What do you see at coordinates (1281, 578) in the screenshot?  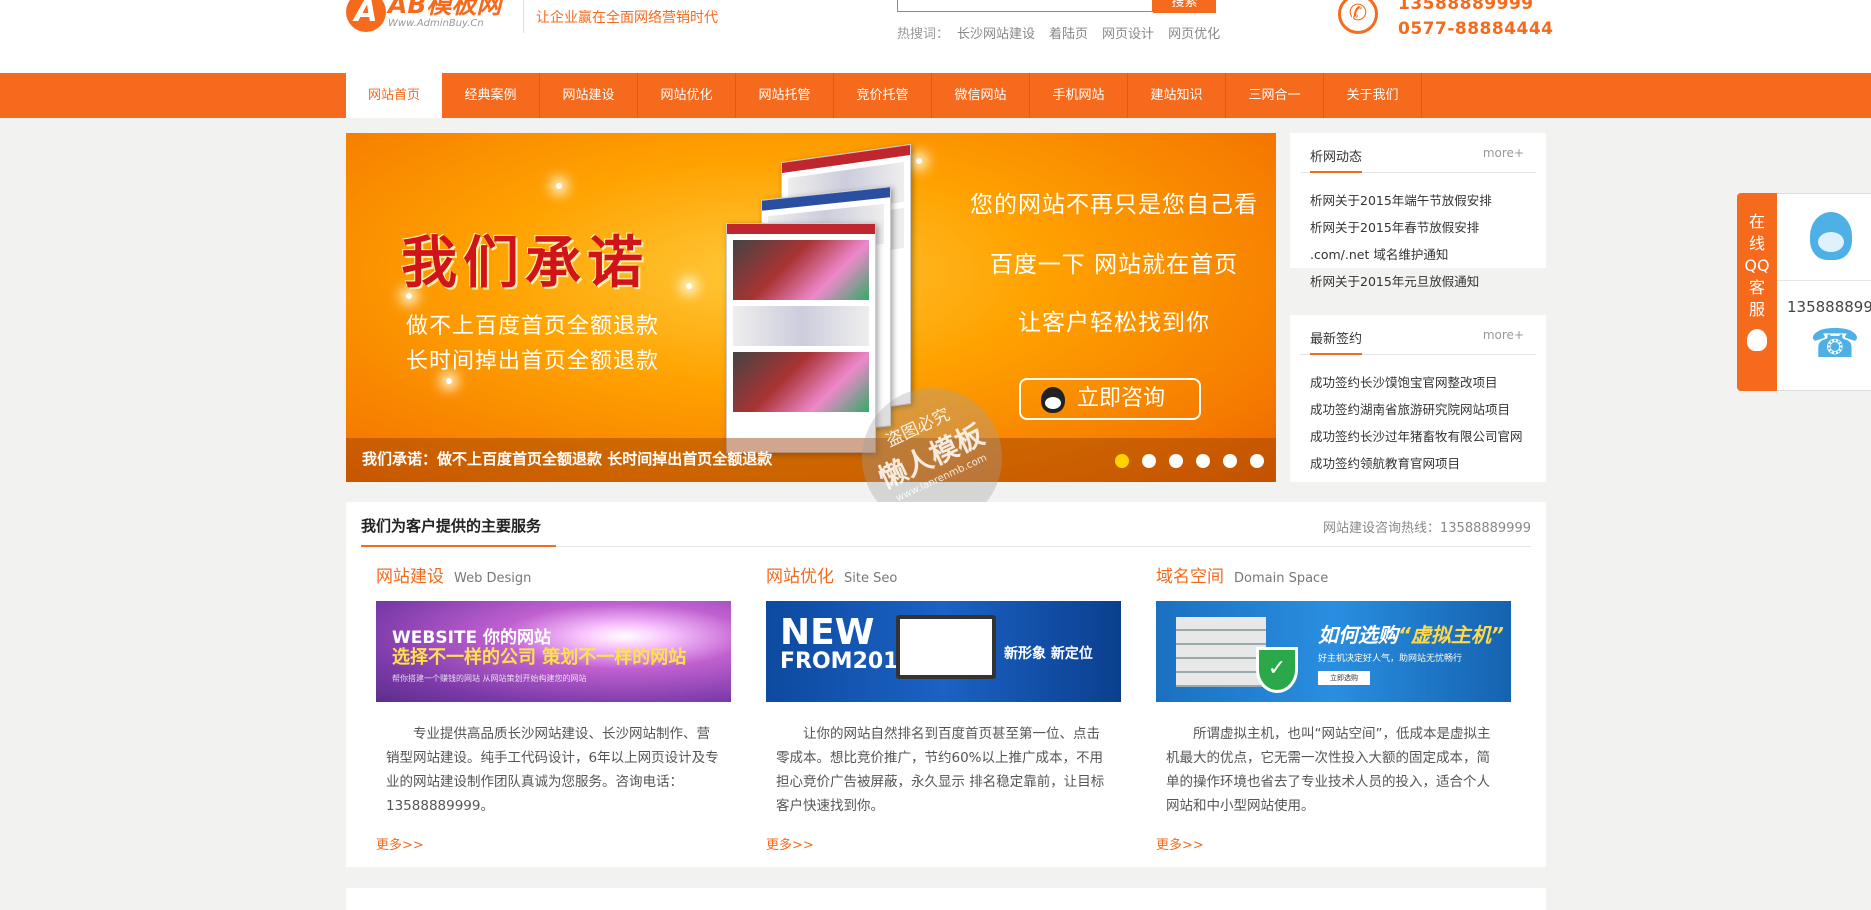 I see `service-title-en: Domain Space` at bounding box center [1281, 578].